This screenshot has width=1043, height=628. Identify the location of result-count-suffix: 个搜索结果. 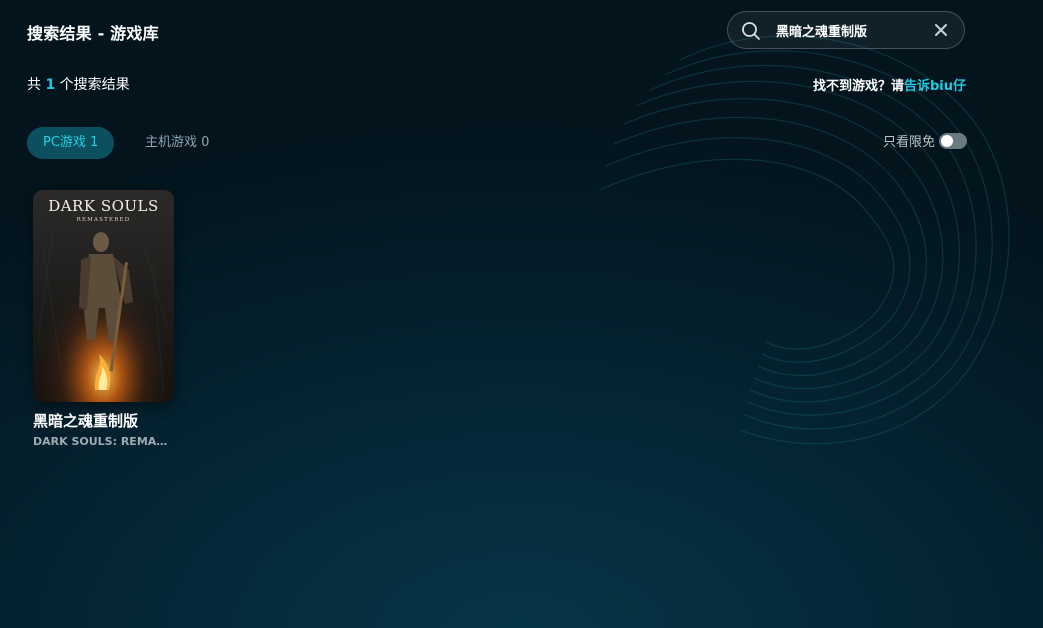
(94, 85).